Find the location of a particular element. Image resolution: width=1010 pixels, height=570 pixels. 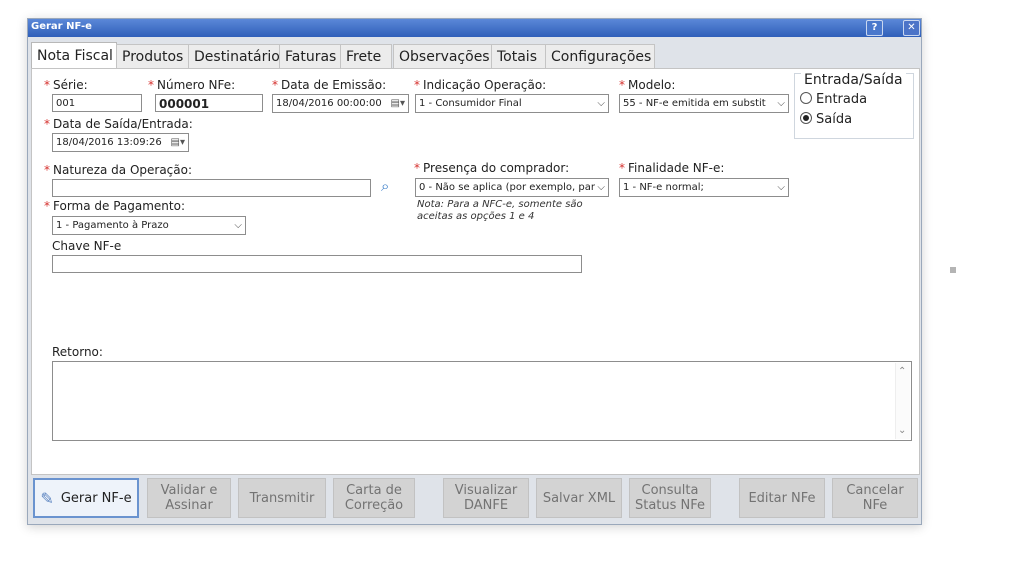

indicacao-value: 1 - Consumidor Final is located at coordinates (470, 103).